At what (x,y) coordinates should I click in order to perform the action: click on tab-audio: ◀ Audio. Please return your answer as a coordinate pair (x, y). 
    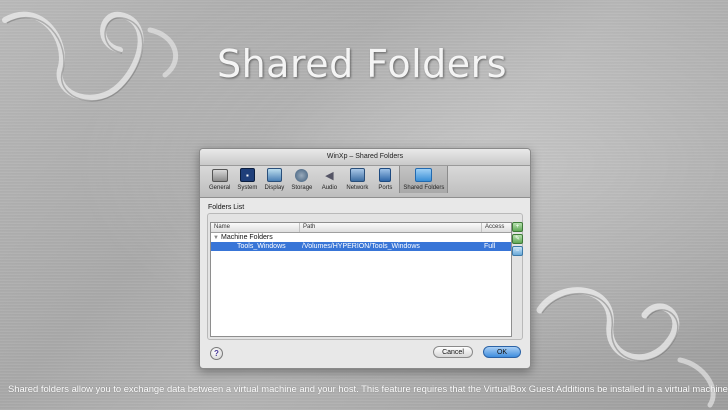
    Looking at the image, I should click on (329, 179).